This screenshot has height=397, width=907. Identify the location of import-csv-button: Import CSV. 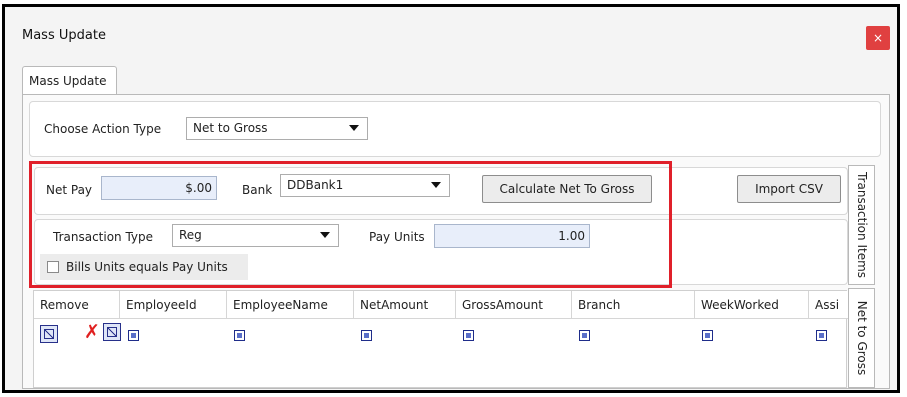
(789, 189).